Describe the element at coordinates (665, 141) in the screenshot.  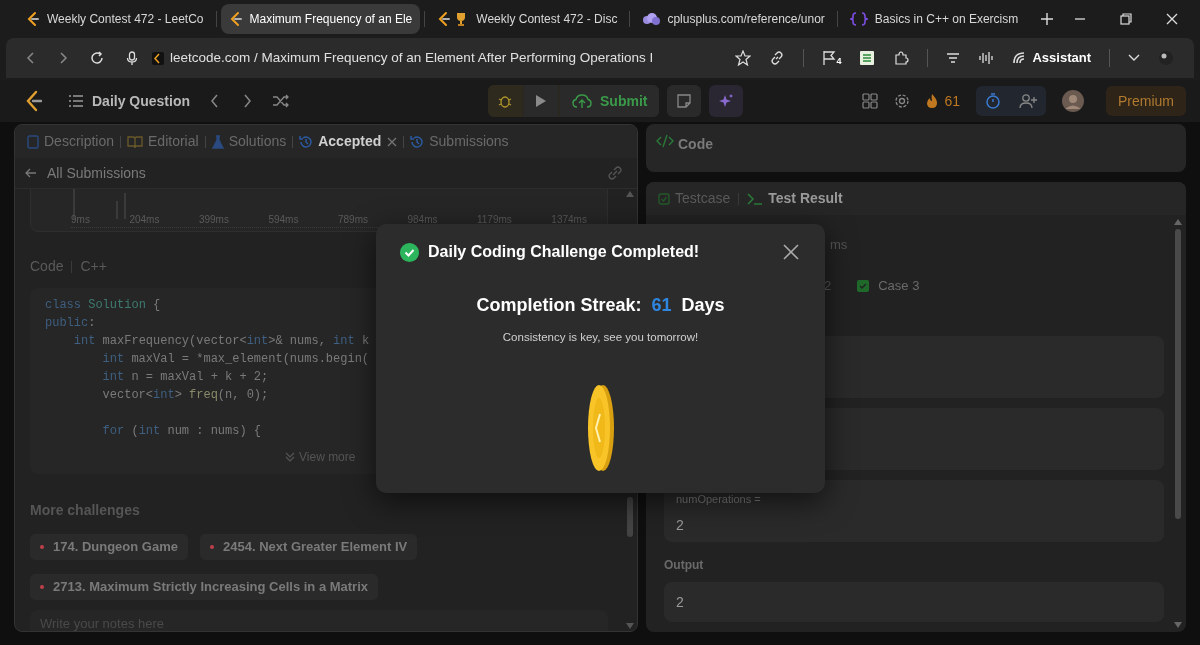
I see `code-icon` at that location.